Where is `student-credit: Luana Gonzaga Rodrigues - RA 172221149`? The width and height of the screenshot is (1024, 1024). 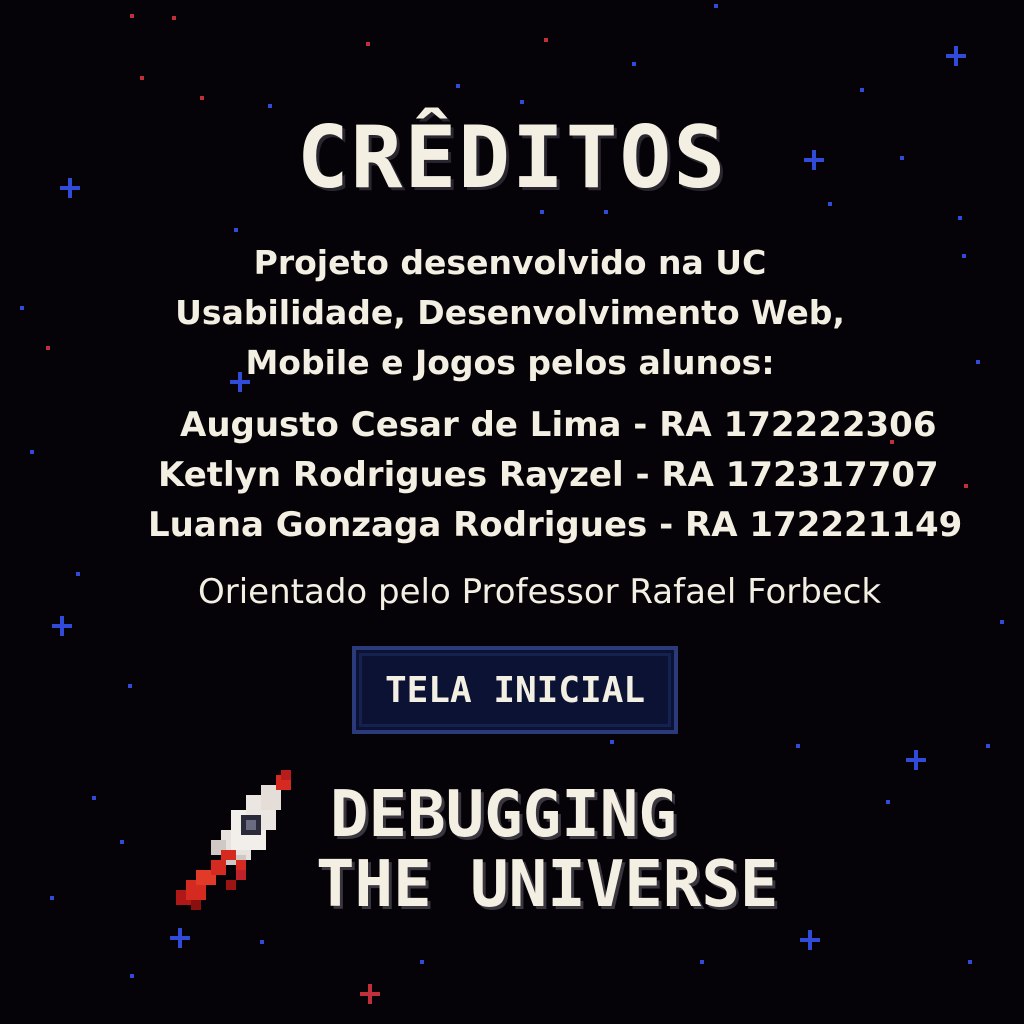 student-credit: Luana Gonzaga Rodrigues - RA 172221149 is located at coordinates (555, 525).